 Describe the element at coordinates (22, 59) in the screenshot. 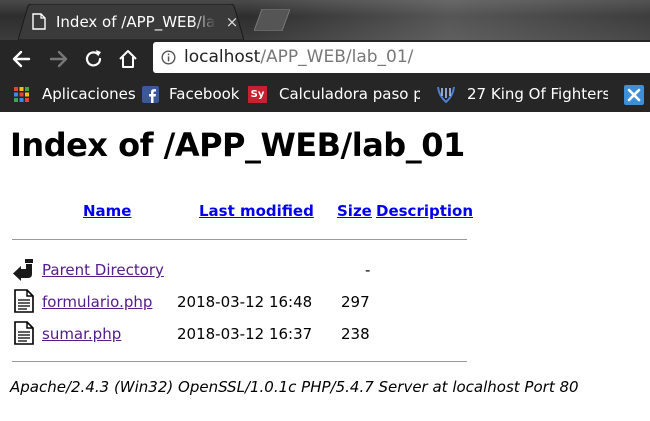

I see `back-button` at that location.